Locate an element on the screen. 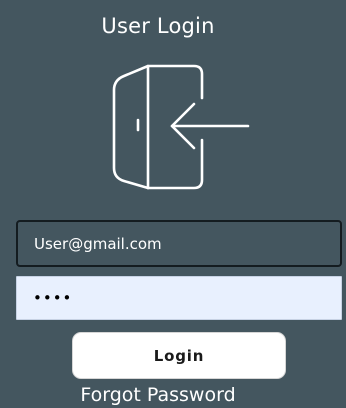 The width and height of the screenshot is (346, 408). login-door-icon is located at coordinates (181, 127).